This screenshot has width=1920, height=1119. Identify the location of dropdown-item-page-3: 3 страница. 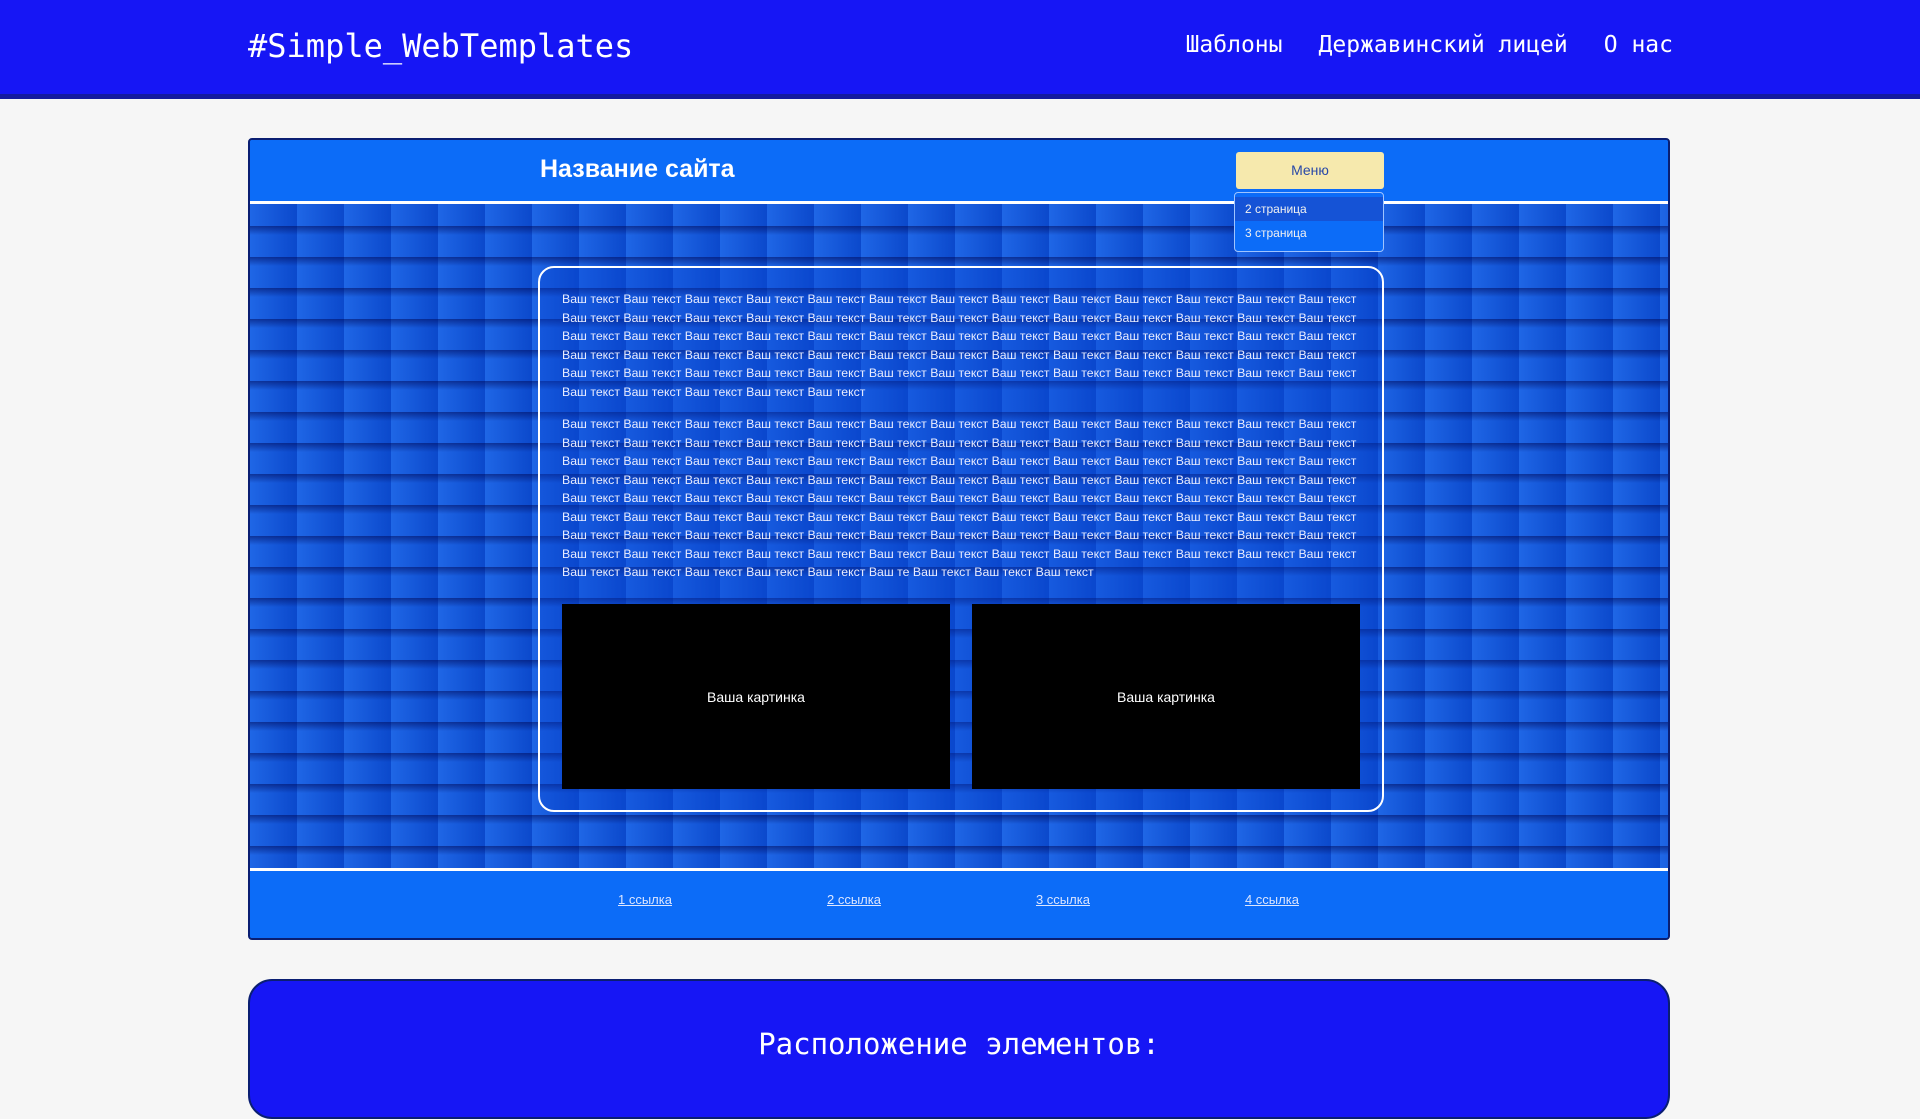
(1309, 233).